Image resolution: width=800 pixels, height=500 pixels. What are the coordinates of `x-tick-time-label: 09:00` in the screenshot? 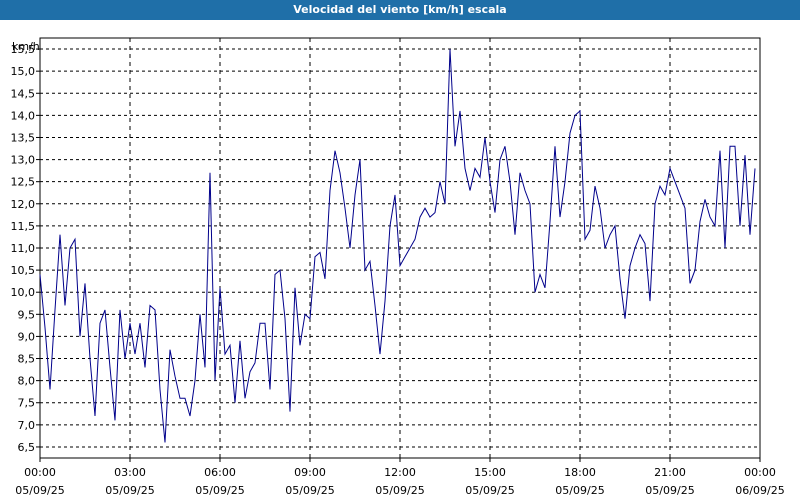 It's located at (310, 472).